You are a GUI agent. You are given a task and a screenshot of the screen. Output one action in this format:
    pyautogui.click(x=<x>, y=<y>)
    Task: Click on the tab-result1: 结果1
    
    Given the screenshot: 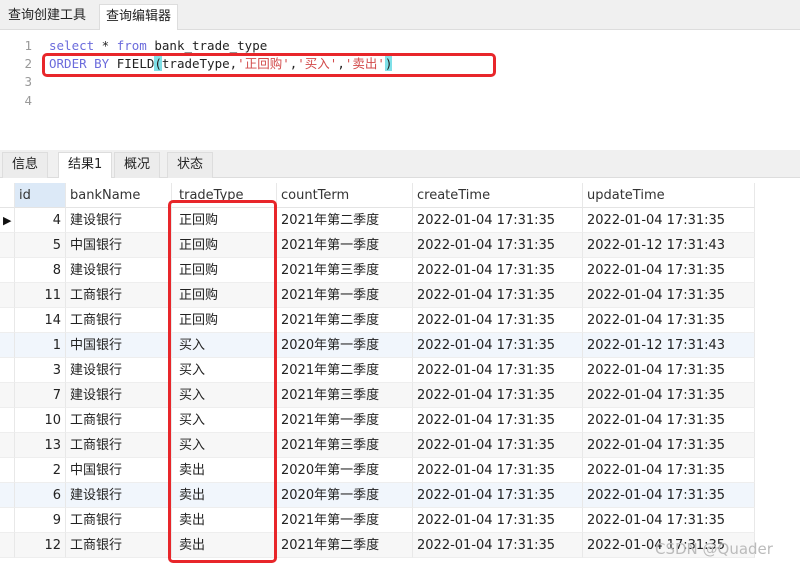 What is the action you would take?
    pyautogui.click(x=85, y=165)
    